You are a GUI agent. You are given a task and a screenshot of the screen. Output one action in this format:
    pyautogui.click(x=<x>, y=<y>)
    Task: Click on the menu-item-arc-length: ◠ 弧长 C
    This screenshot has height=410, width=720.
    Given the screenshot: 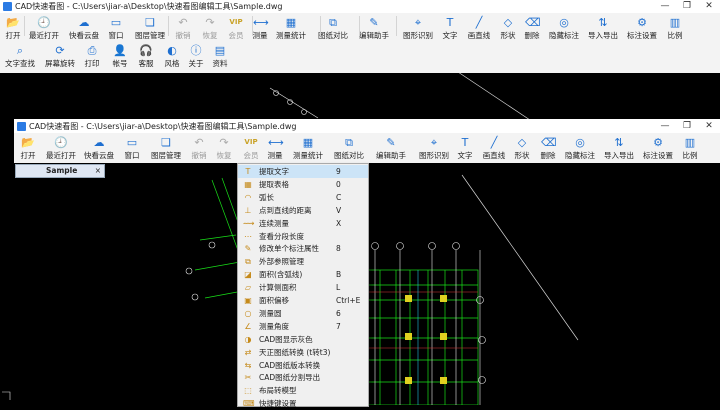 What is the action you would take?
    pyautogui.click(x=303, y=197)
    